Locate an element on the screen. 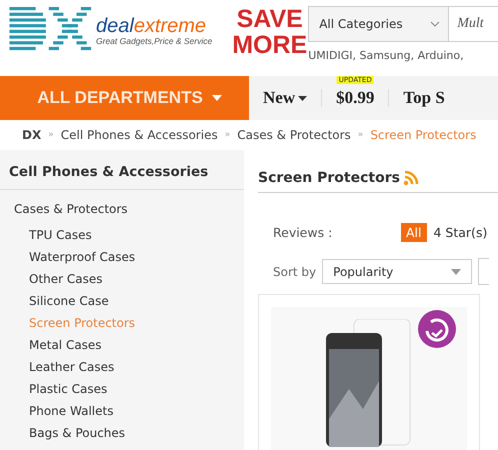 The height and width of the screenshot is (450, 498). sidebar-title: Cell Phones & Accessories is located at coordinates (122, 170).